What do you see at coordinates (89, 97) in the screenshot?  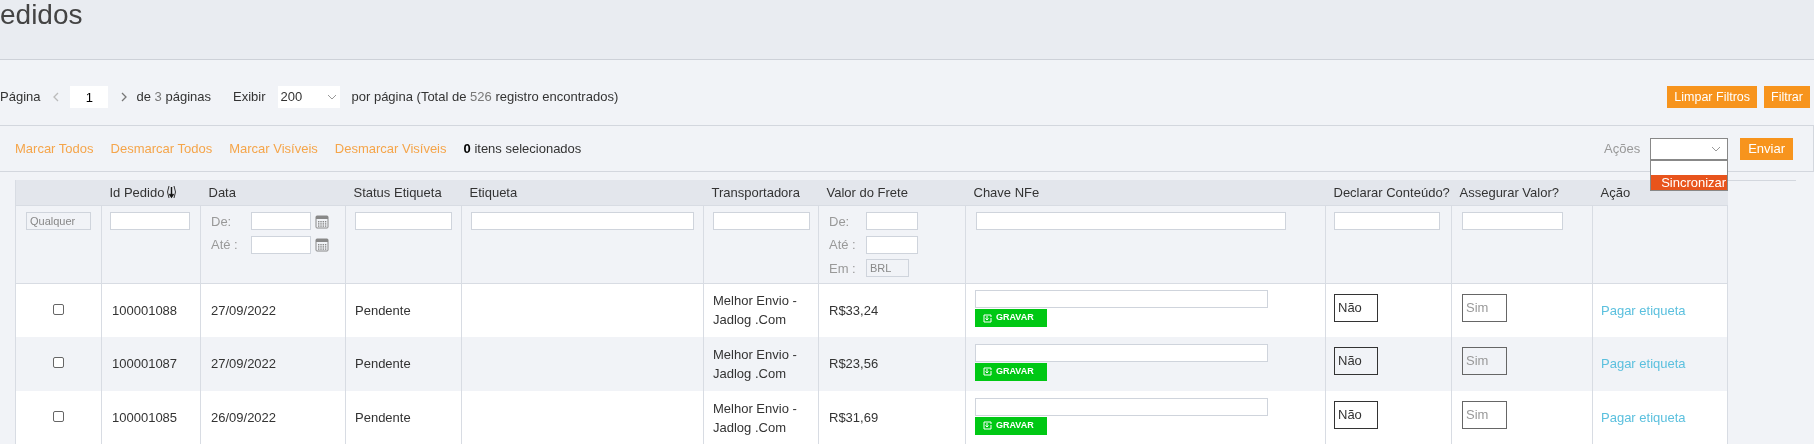 I see `page-field: 1` at bounding box center [89, 97].